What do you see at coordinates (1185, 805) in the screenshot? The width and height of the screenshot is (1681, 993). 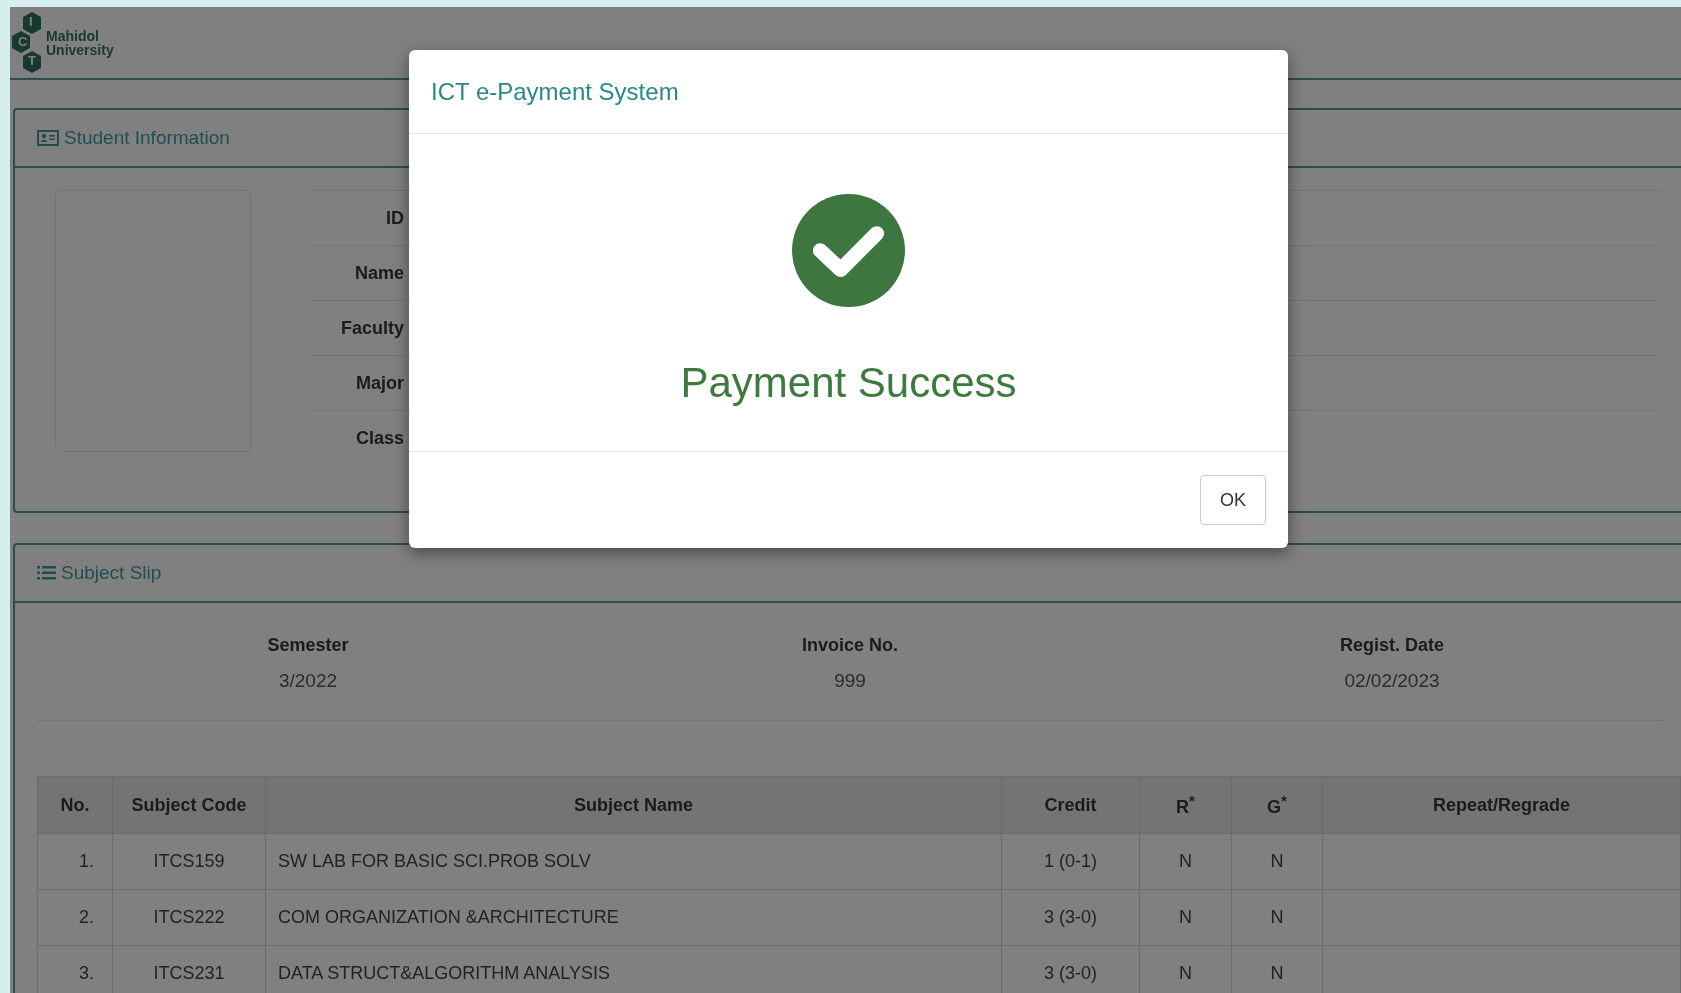 I see `column-header: R$^{*}$` at bounding box center [1185, 805].